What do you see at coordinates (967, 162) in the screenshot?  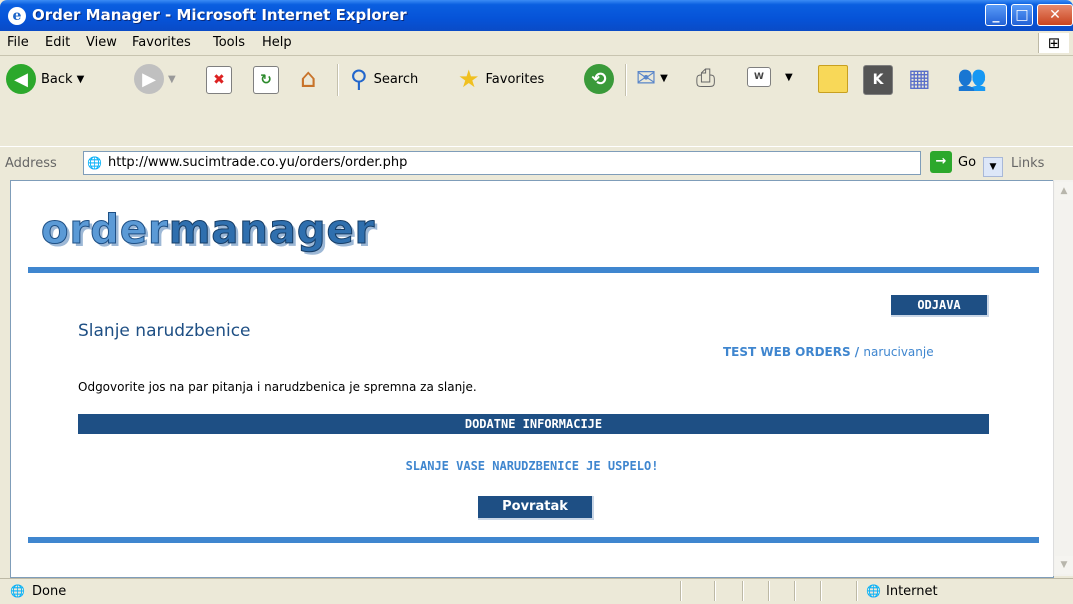 I see `go-label: Go` at bounding box center [967, 162].